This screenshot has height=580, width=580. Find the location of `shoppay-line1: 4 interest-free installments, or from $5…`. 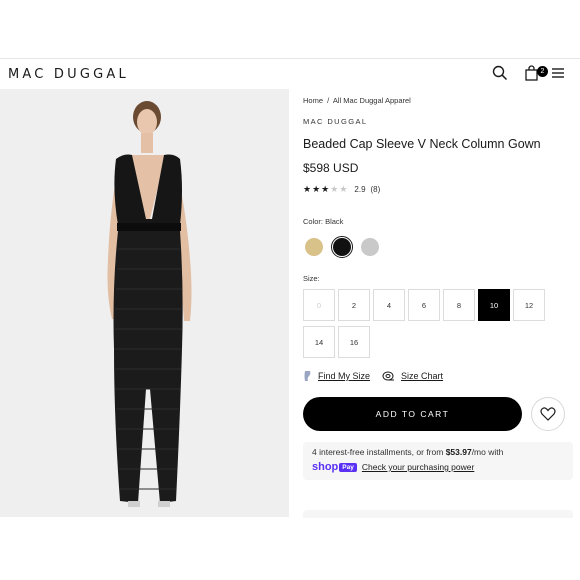

shoppay-line1: 4 interest-free installments, or from $5… is located at coordinates (438, 452).